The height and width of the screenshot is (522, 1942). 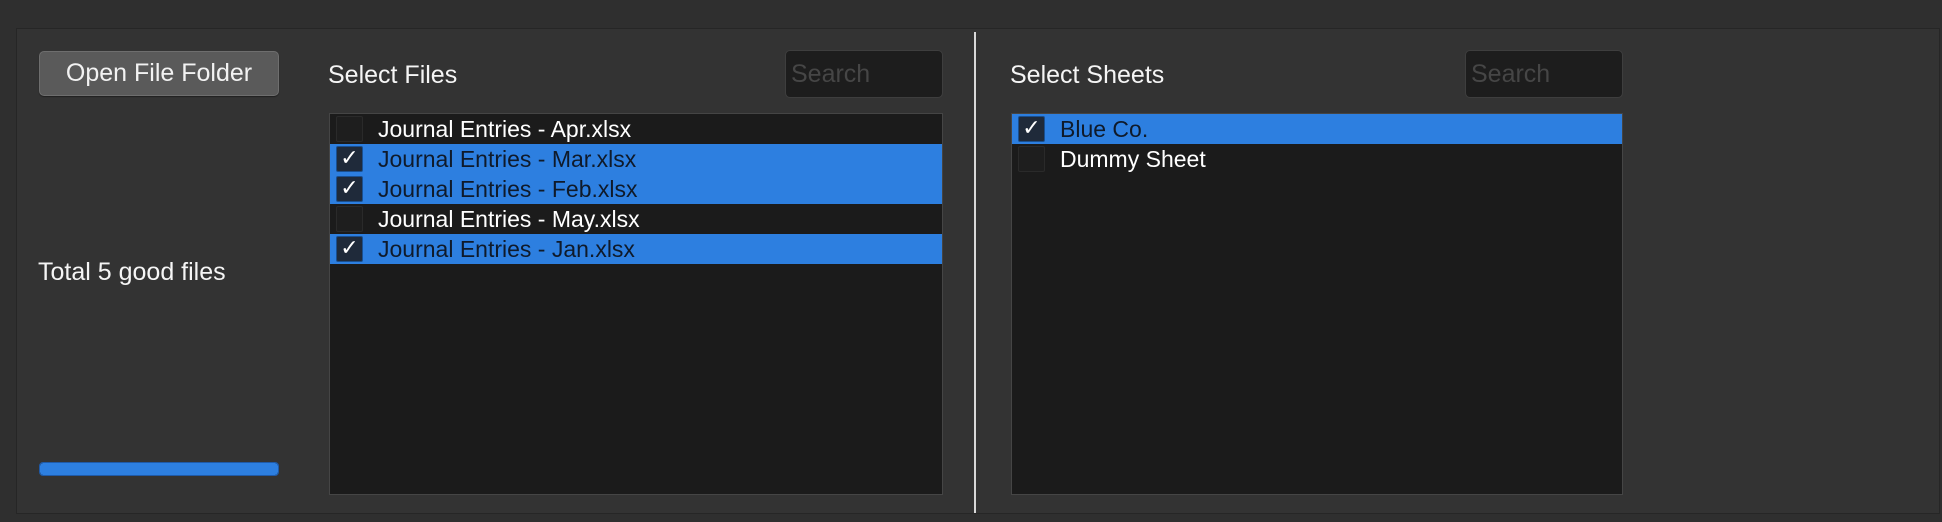 I want to click on file-row-mar: ✓ Journal Entries - Mar.xlsx, so click(x=636, y=159).